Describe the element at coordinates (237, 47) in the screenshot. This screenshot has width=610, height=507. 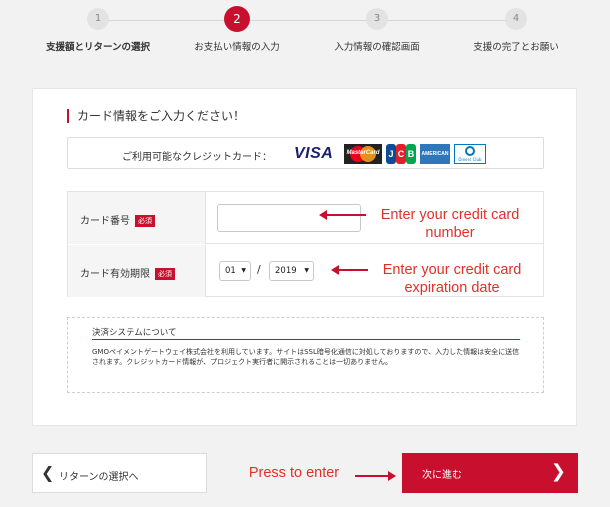
I see `step-2-label: お支払い情報の入力` at that location.